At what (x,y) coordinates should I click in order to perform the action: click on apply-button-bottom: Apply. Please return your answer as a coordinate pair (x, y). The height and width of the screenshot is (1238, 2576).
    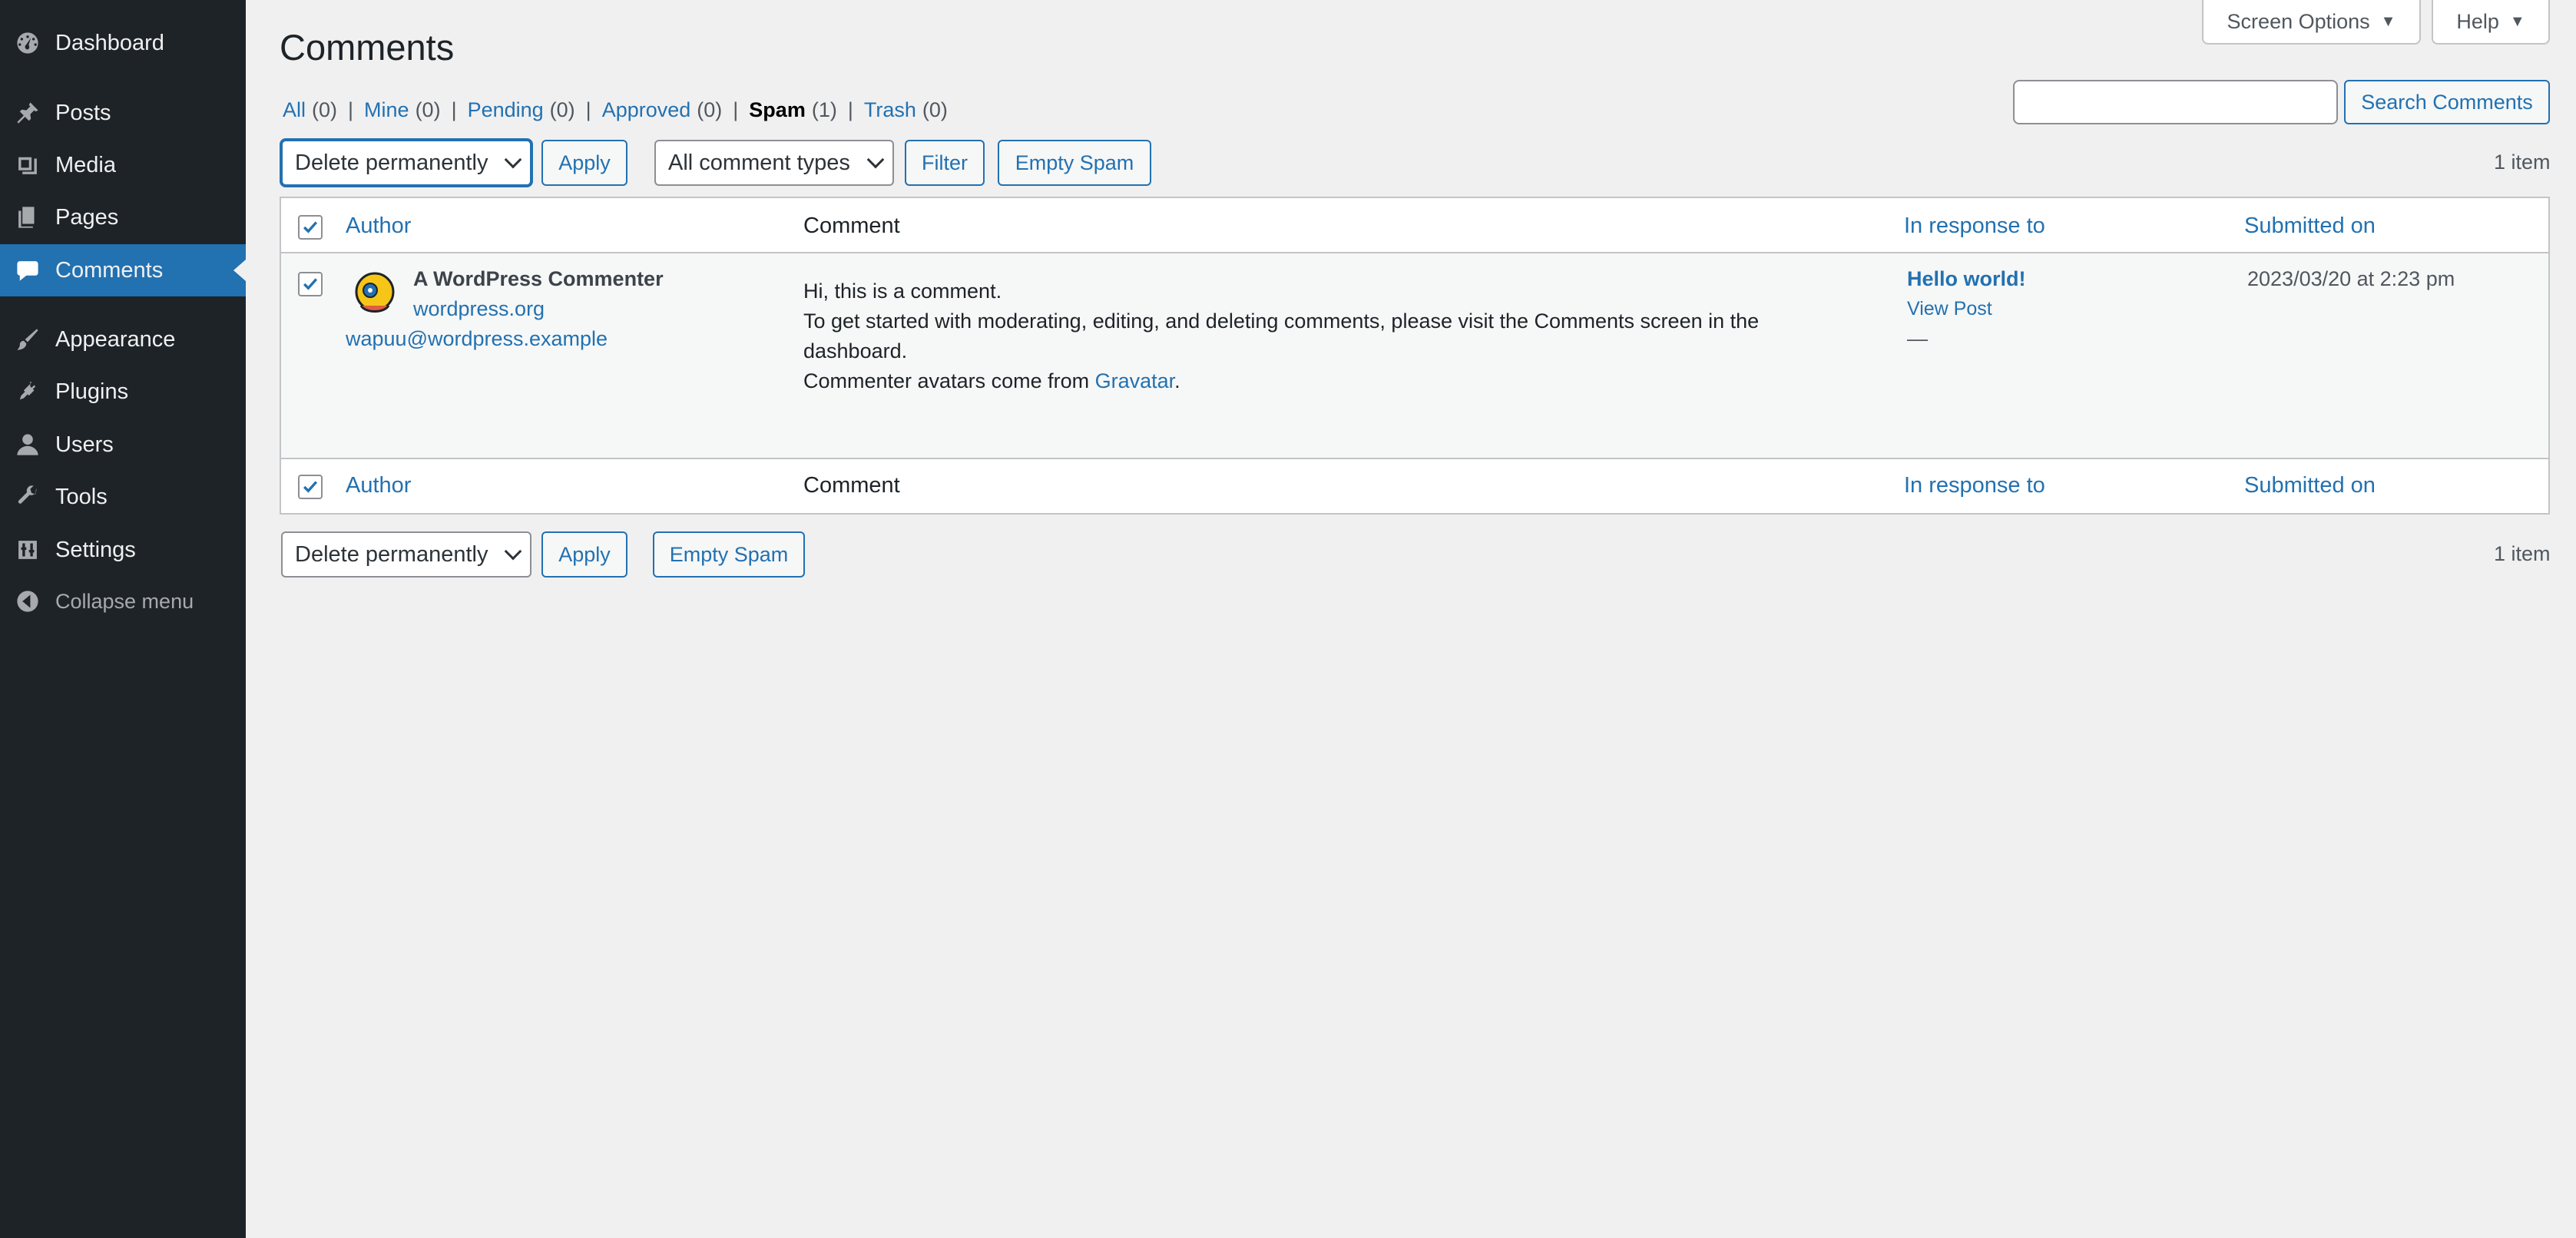
    Looking at the image, I should click on (584, 554).